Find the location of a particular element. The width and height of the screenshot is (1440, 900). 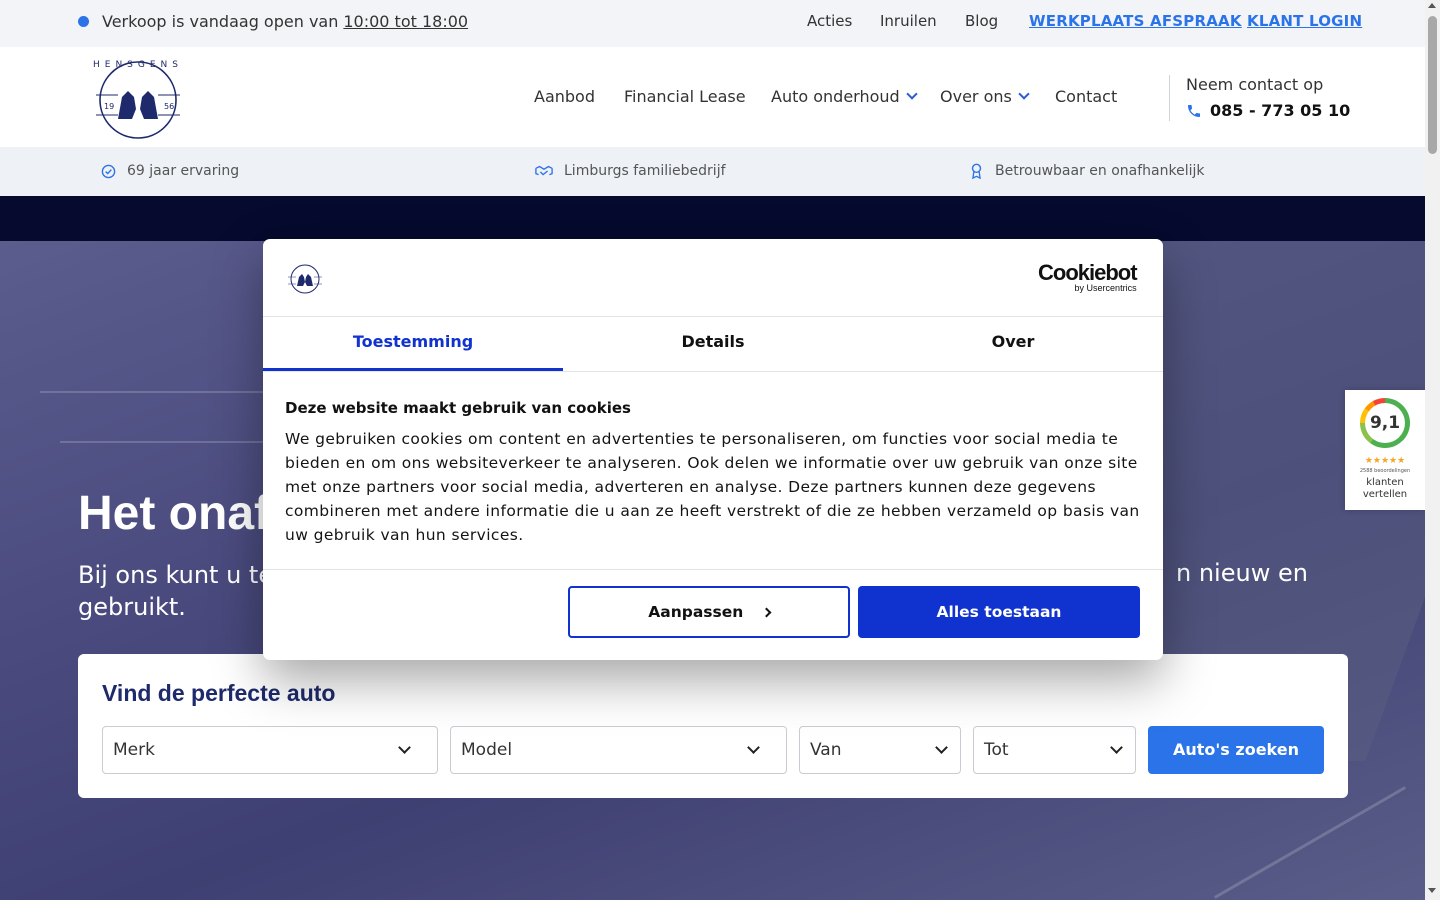

workshop-appointment-link: WERKPLAATS AFSPRAAK is located at coordinates (1135, 21).